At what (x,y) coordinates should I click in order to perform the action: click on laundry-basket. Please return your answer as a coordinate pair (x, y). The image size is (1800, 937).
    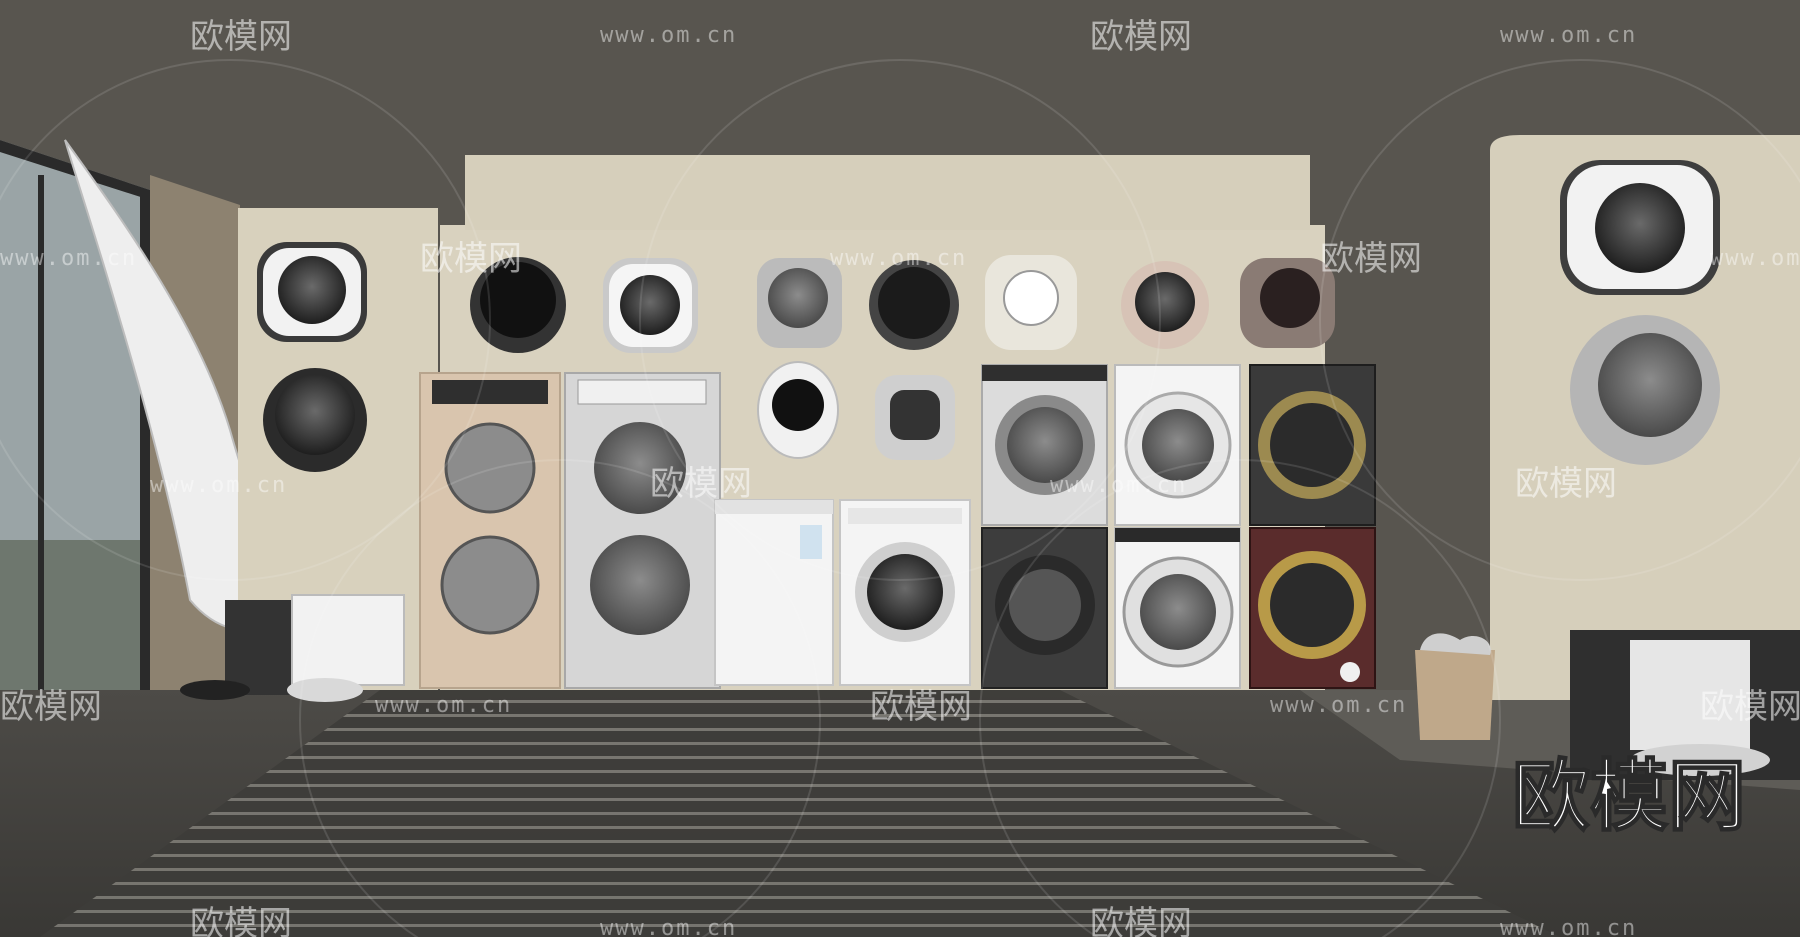
    Looking at the image, I should click on (1455, 686).